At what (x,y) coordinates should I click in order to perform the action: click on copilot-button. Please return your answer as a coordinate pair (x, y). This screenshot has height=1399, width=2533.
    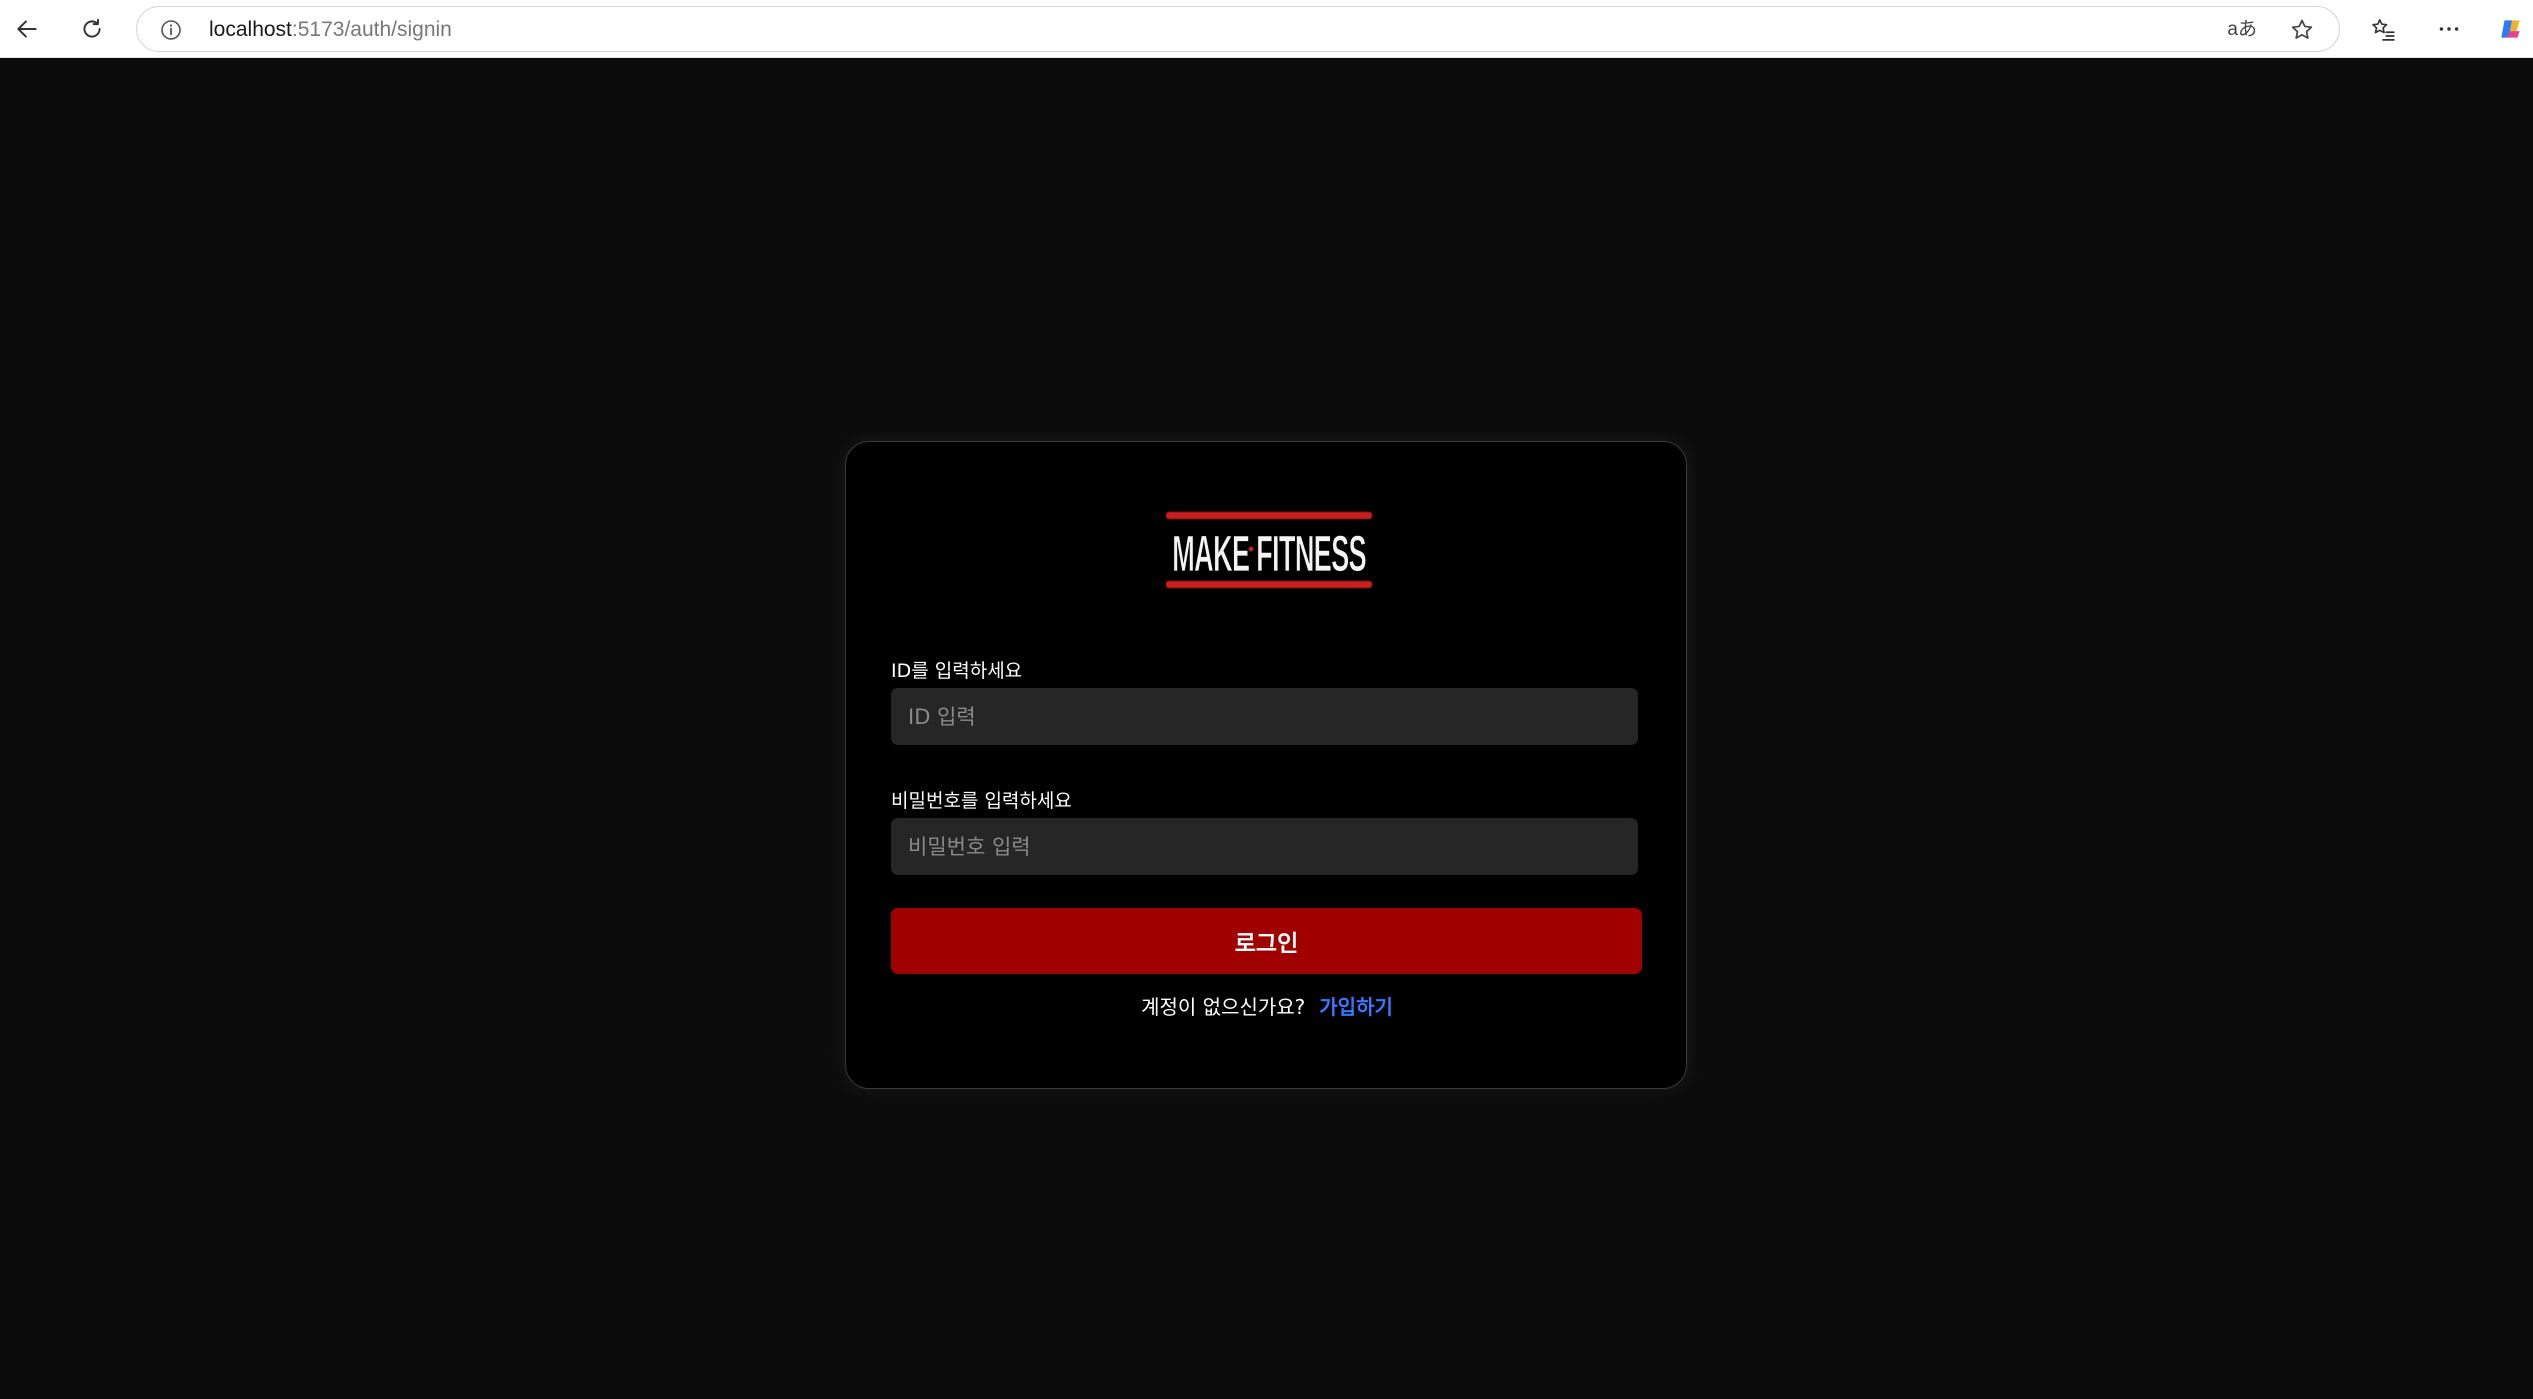
    Looking at the image, I should click on (2511, 29).